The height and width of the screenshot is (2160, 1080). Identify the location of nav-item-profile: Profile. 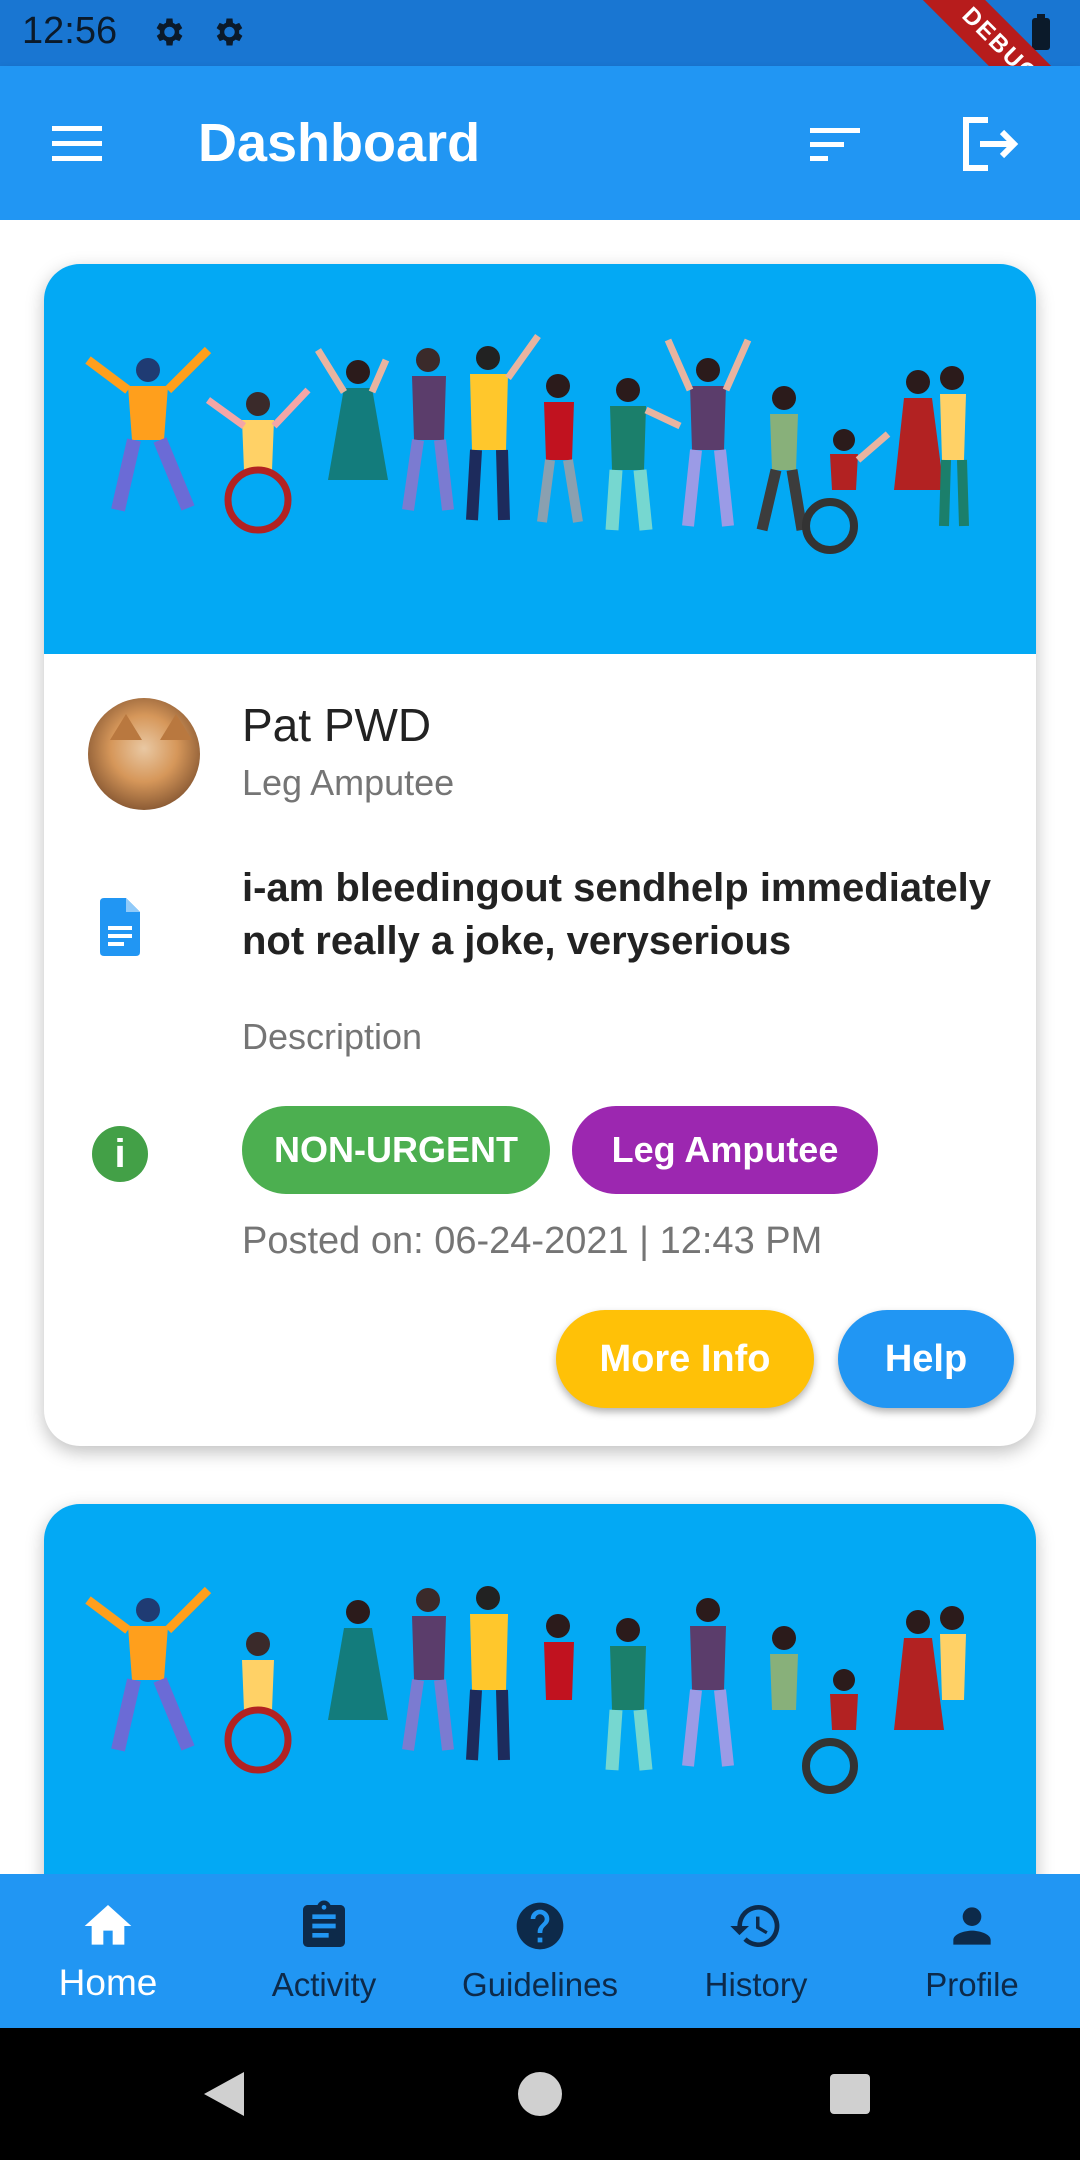
(972, 1951).